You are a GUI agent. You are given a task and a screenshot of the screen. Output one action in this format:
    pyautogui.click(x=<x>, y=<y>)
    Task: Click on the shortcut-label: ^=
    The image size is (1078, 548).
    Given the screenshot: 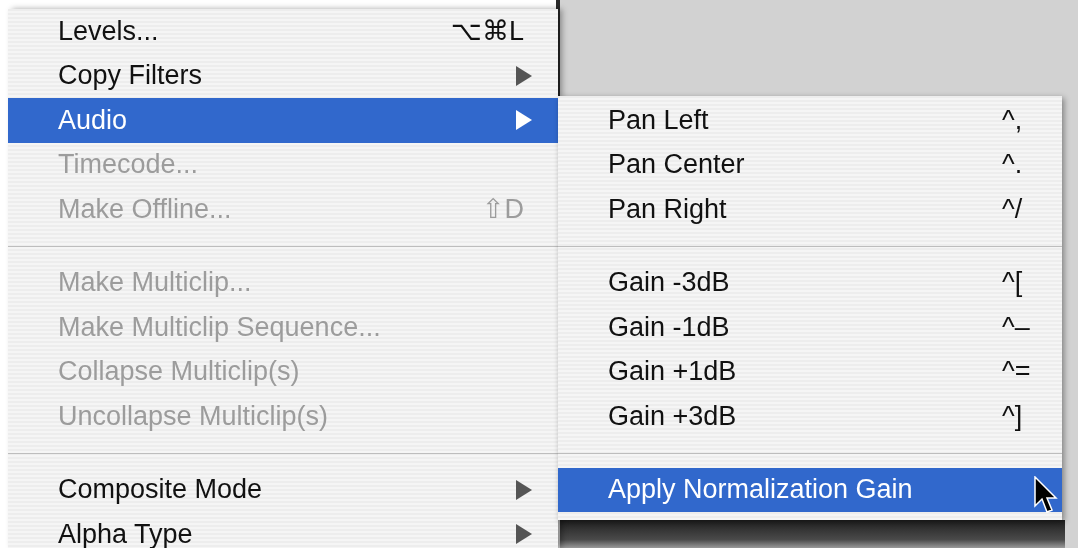 What is the action you would take?
    pyautogui.click(x=1017, y=372)
    